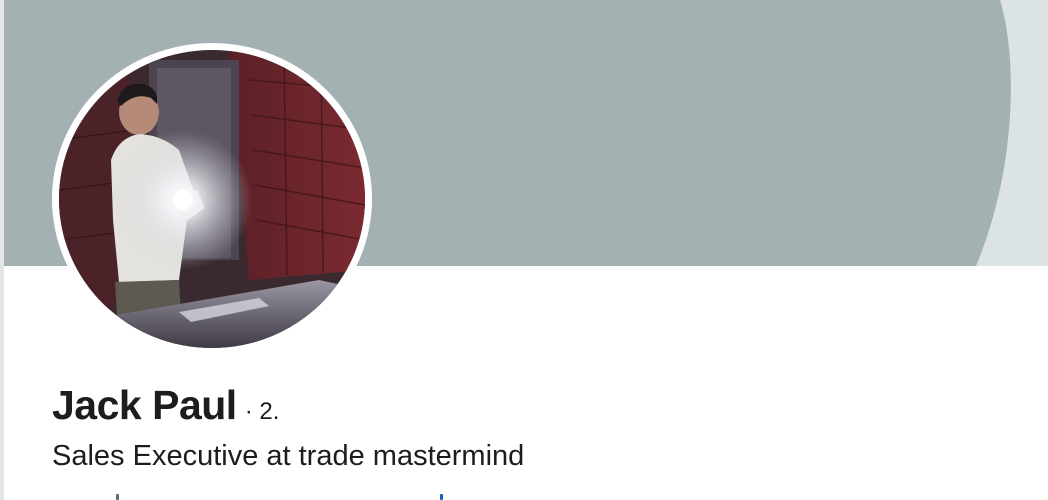  What do you see at coordinates (144, 405) in the screenshot?
I see `profile-name: Jack Paul` at bounding box center [144, 405].